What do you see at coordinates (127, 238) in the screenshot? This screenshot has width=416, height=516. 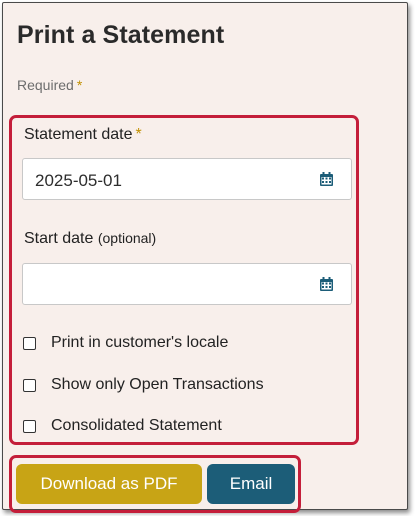 I see `start-date-optional-text: (optional)` at bounding box center [127, 238].